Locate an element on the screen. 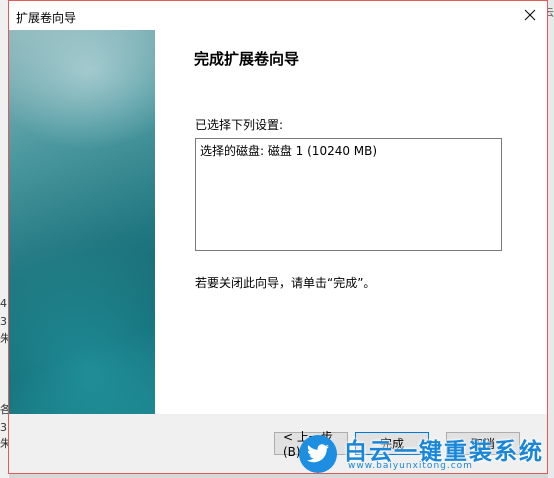 Image resolution: width=554 pixels, height=478 pixels. cancel-button: 取消 is located at coordinates (483, 443).